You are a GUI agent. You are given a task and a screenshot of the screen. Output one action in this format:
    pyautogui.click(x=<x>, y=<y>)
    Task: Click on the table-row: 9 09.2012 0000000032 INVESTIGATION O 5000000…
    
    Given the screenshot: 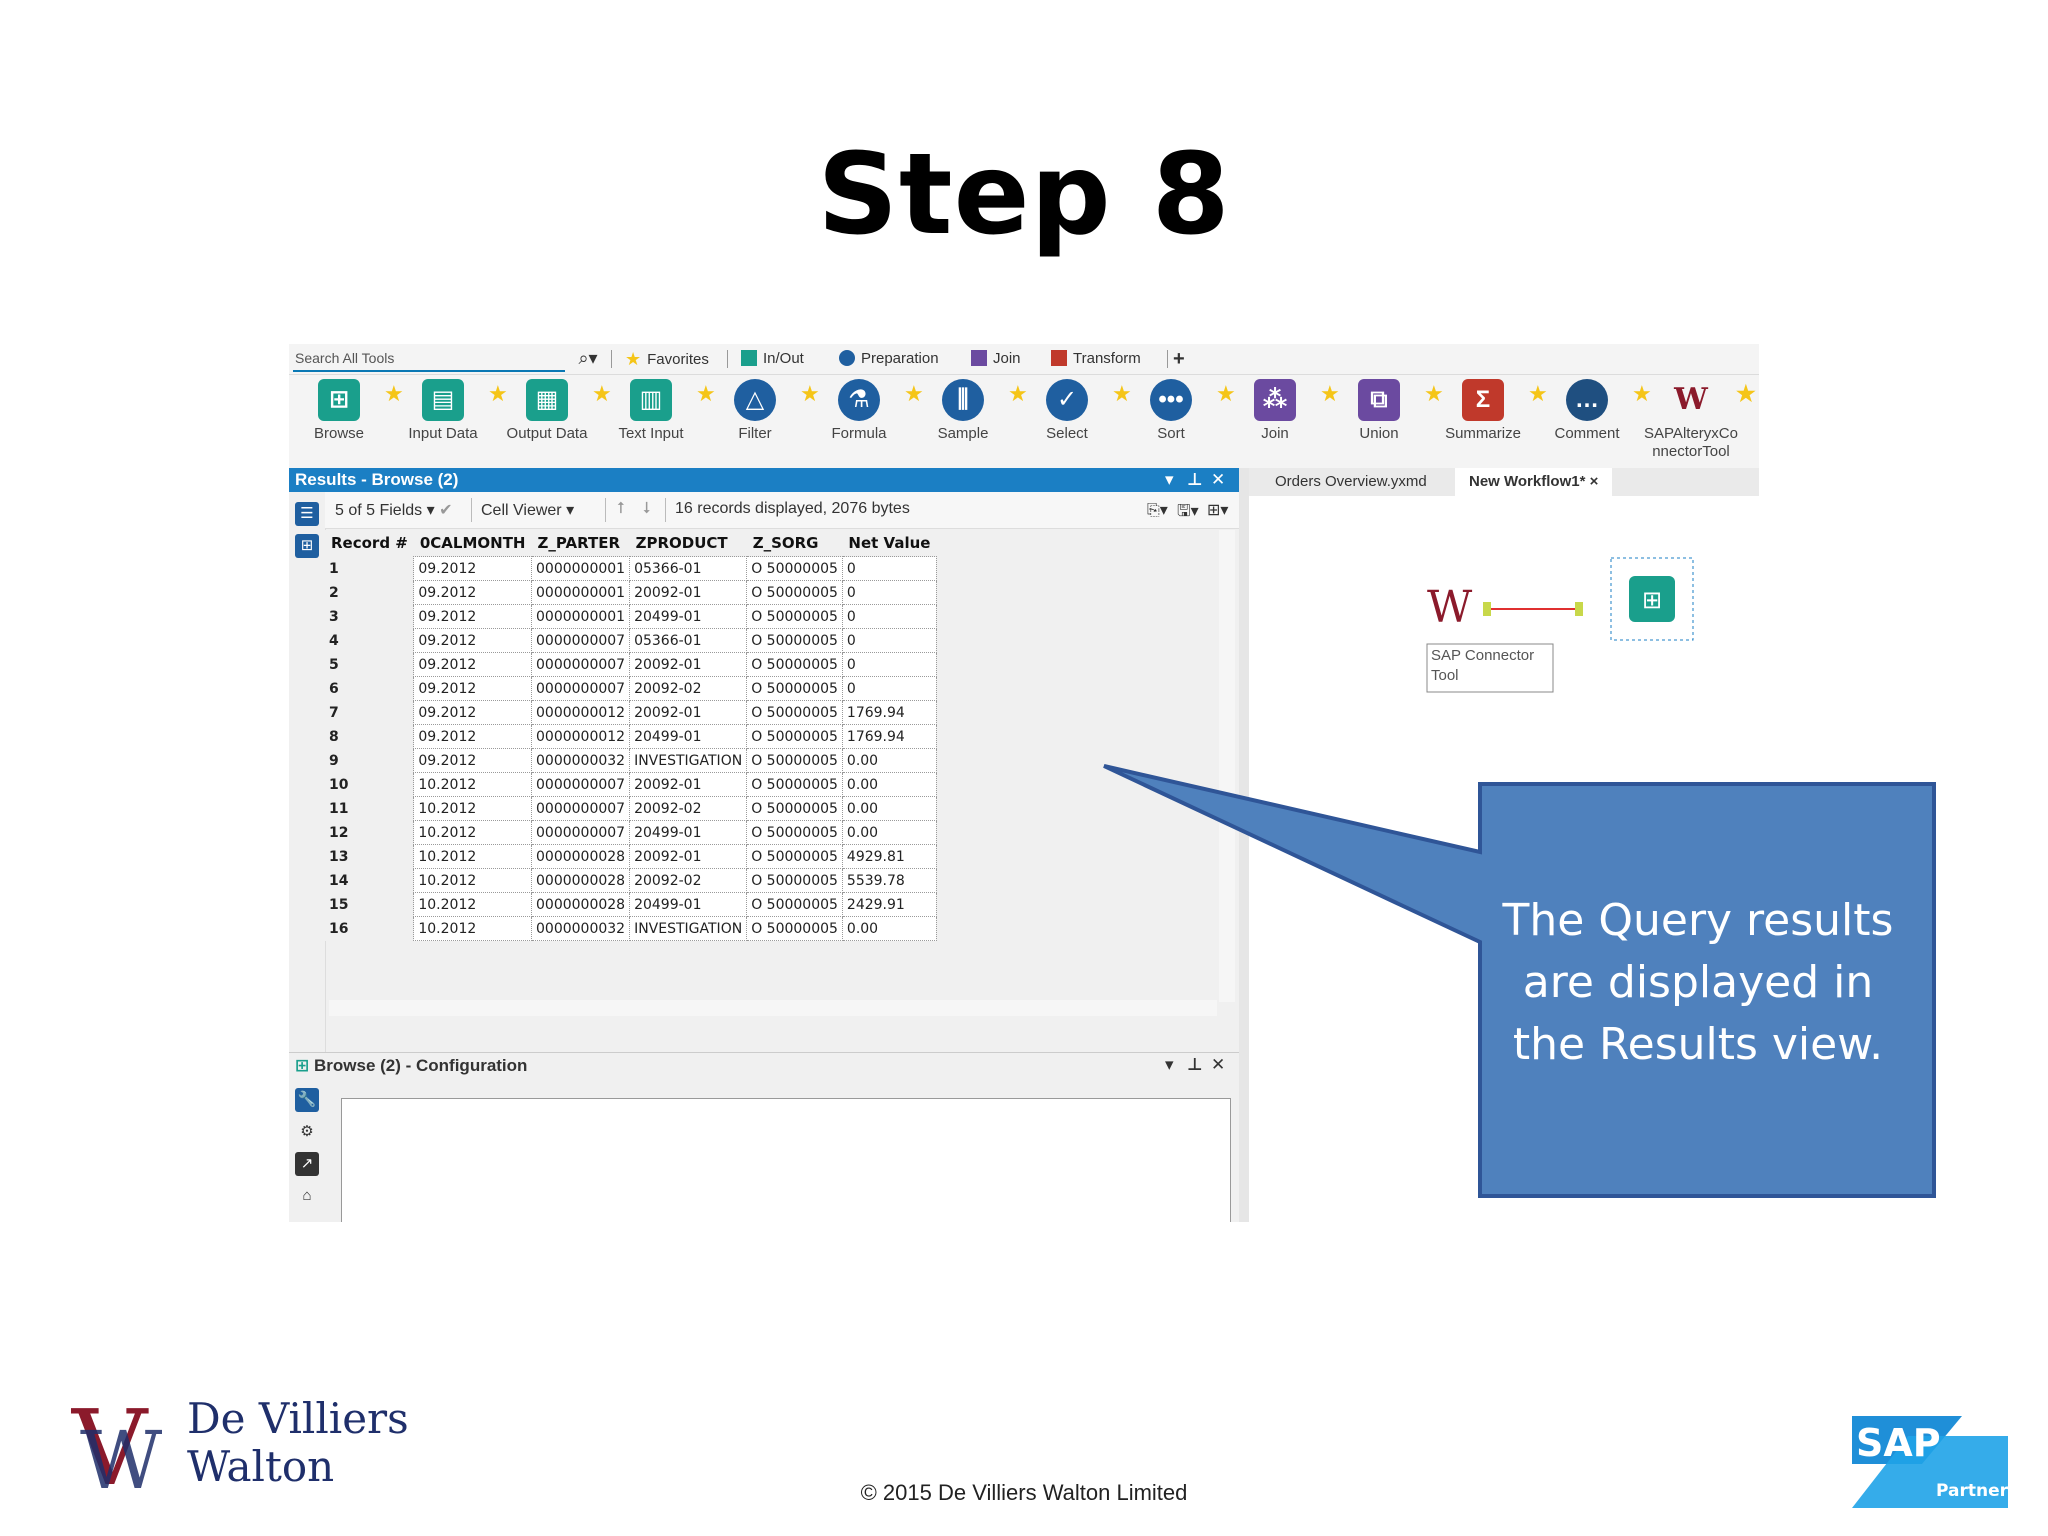 What is the action you would take?
    pyautogui.click(x=631, y=760)
    